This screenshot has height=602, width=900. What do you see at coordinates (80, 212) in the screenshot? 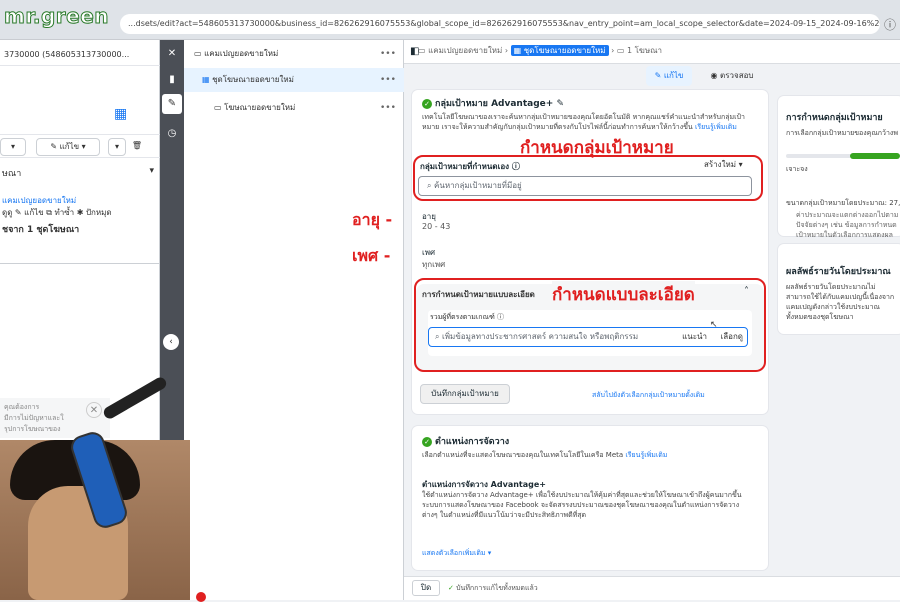
I see `row-actions: ดูดู ✎ แก้ไข ⧉ ทำซ้ำ ✱ ปักหมุด` at bounding box center [80, 212].